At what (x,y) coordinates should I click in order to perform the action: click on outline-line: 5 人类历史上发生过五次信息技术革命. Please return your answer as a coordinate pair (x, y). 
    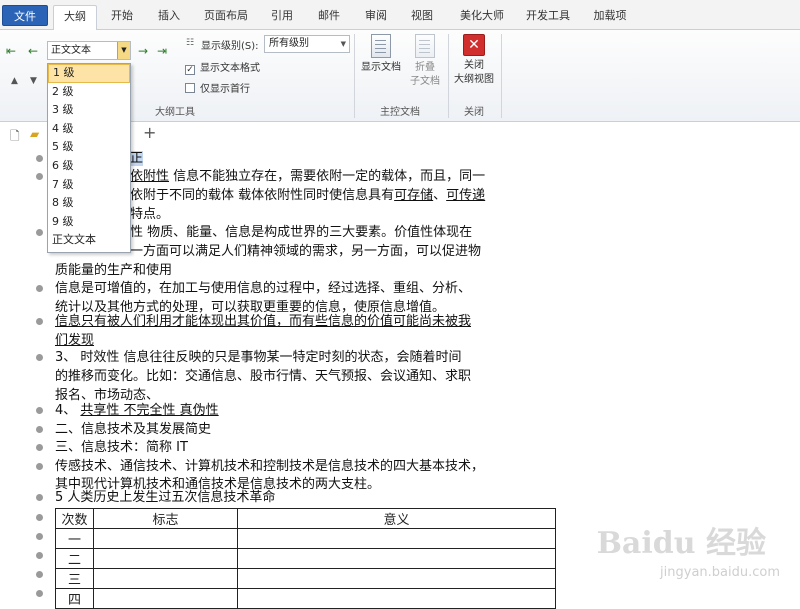
    Looking at the image, I should click on (165, 497).